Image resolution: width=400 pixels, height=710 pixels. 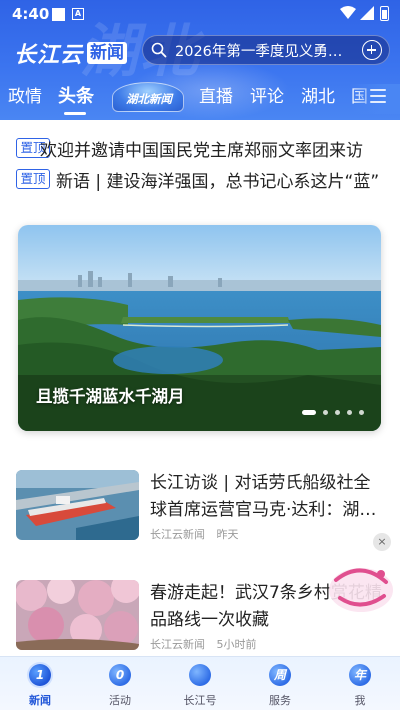 I want to click on bottom-navigation: 1 新闻 0 活动 长江号 周 服务 年 我, so click(x=200, y=683).